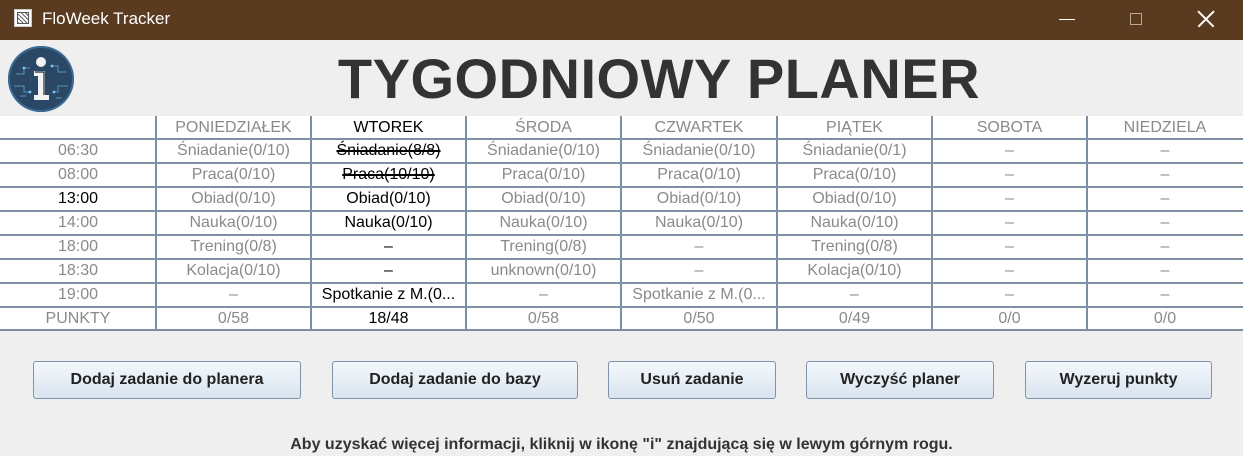 The height and width of the screenshot is (456, 1243). What do you see at coordinates (692, 380) in the screenshot?
I see `remove-task-button: Usuń zadanie` at bounding box center [692, 380].